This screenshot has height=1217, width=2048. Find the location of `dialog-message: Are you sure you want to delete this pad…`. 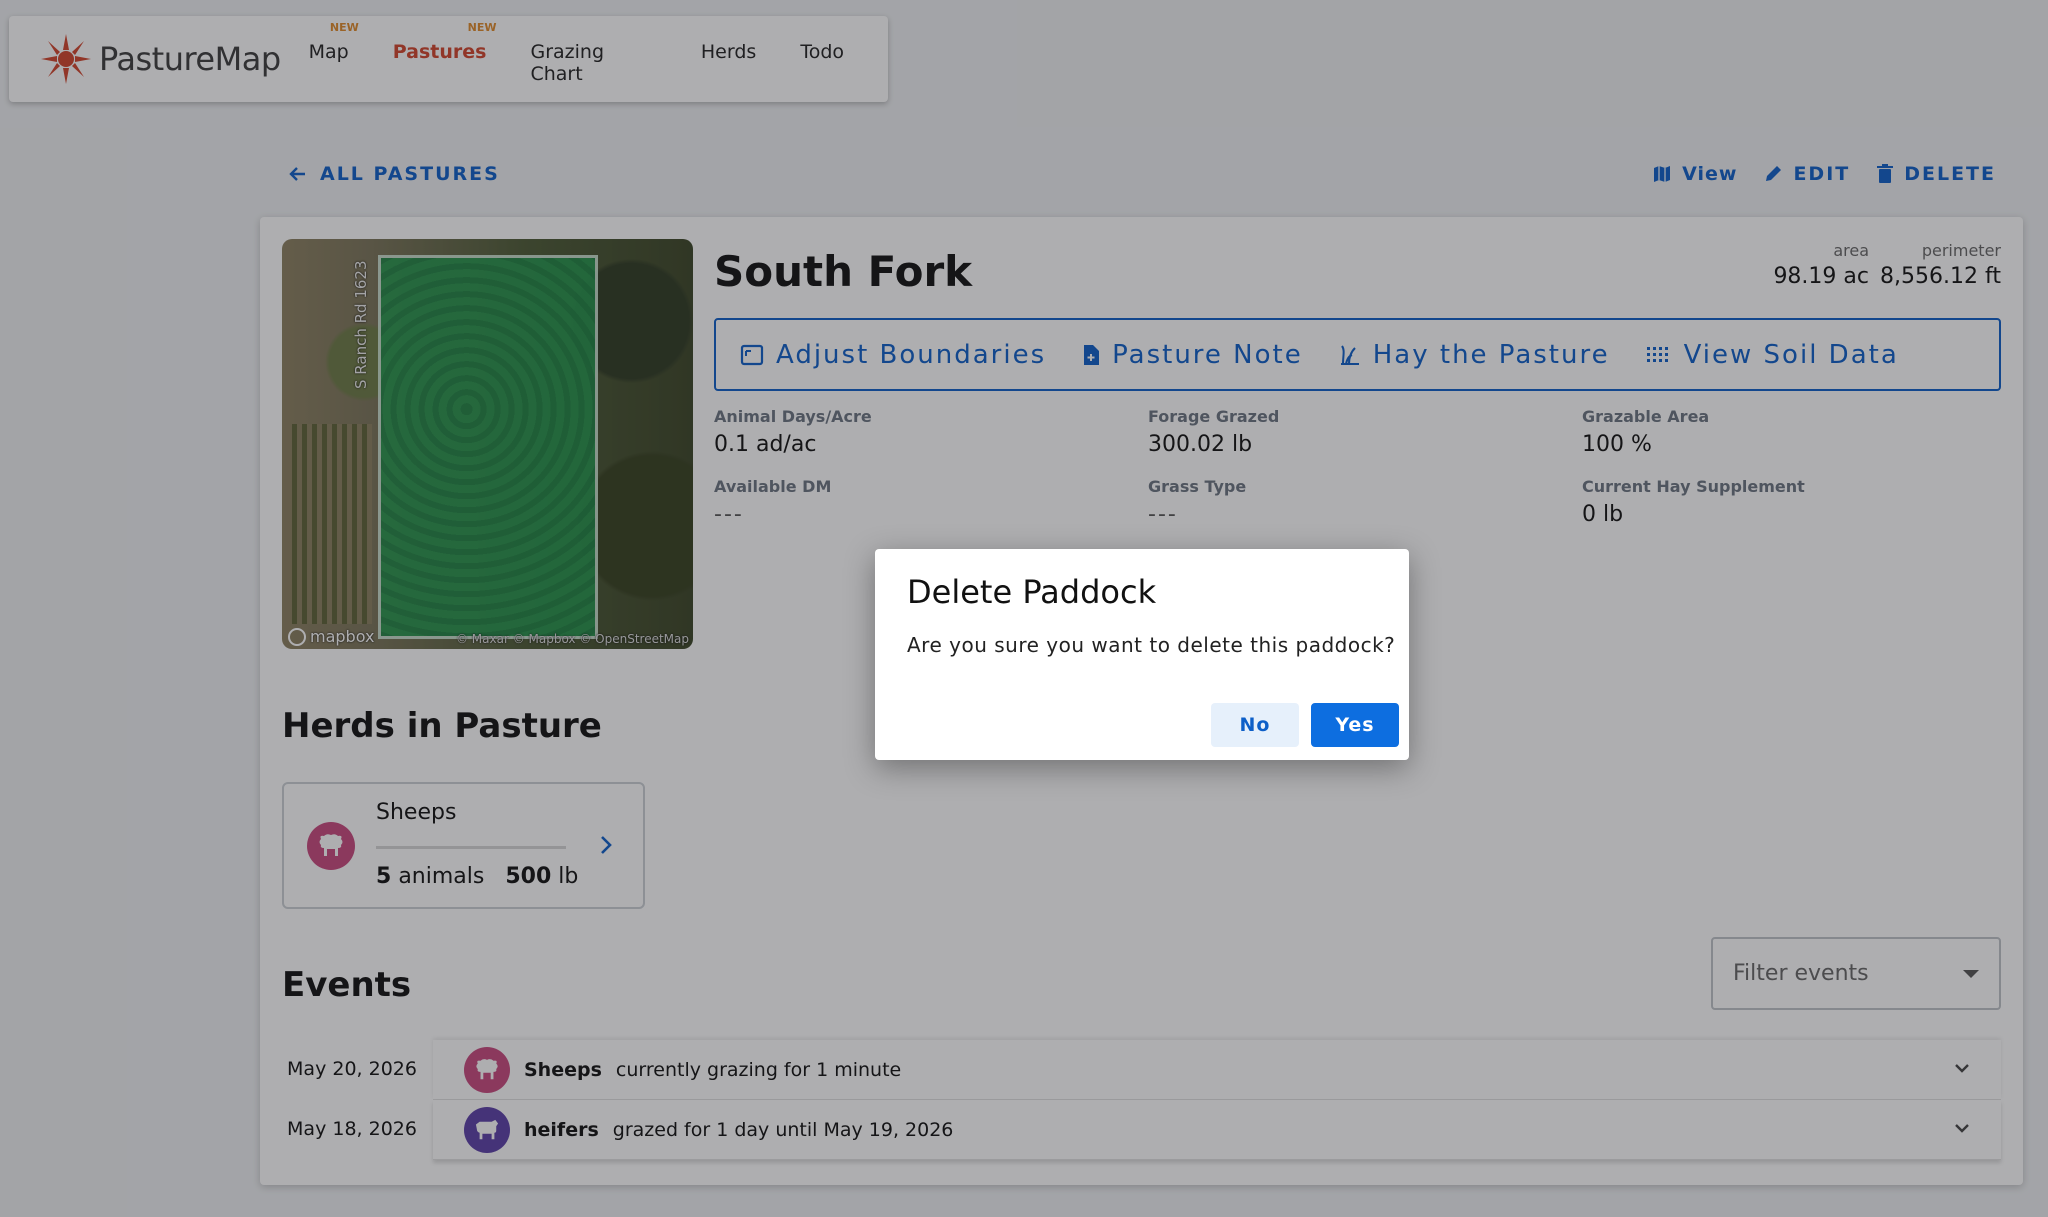

dialog-message: Are you sure you want to delete this pad… is located at coordinates (1151, 645).